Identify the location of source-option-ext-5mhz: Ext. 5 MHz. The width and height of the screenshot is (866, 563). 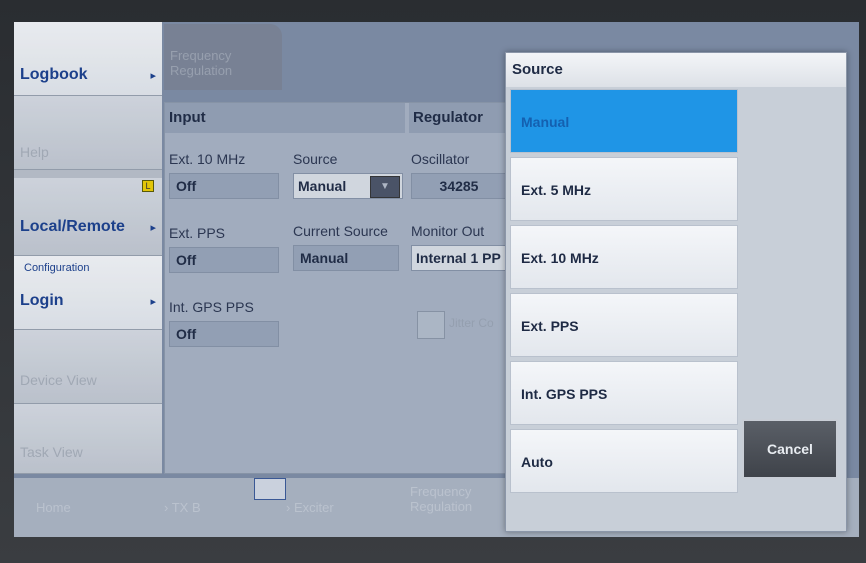
(624, 189).